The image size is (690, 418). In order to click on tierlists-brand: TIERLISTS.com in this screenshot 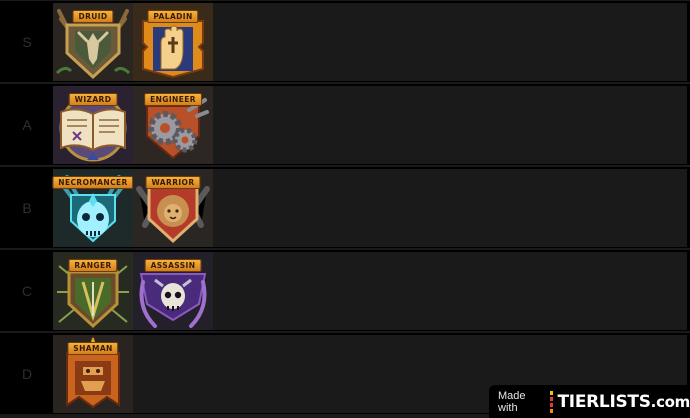, I will do `click(624, 402)`.